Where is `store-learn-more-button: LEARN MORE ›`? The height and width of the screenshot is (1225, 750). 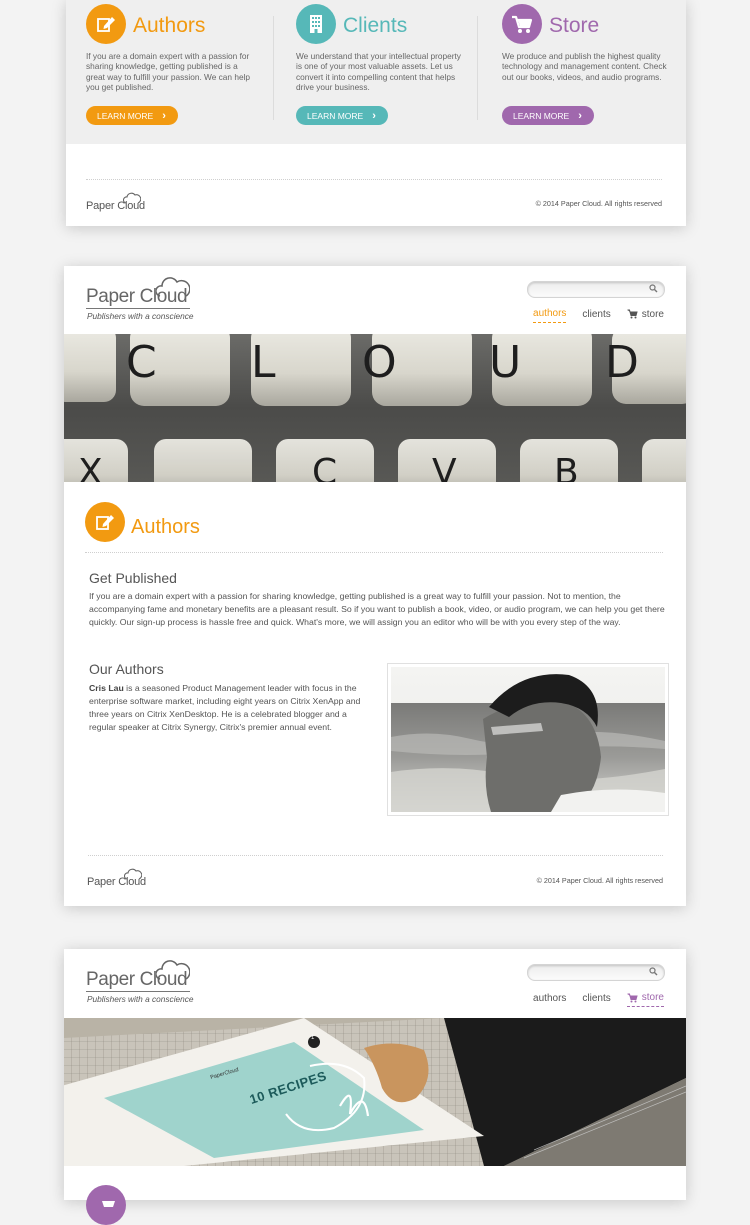 store-learn-more-button: LEARN MORE › is located at coordinates (548, 115).